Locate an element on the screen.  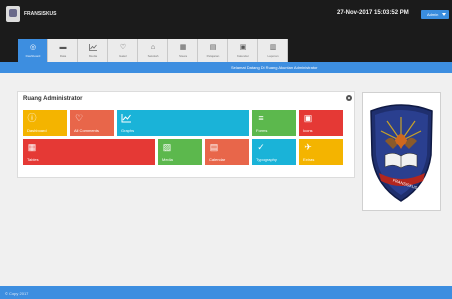
tab-laporan: ▥ Laporan is located at coordinates (273, 50).